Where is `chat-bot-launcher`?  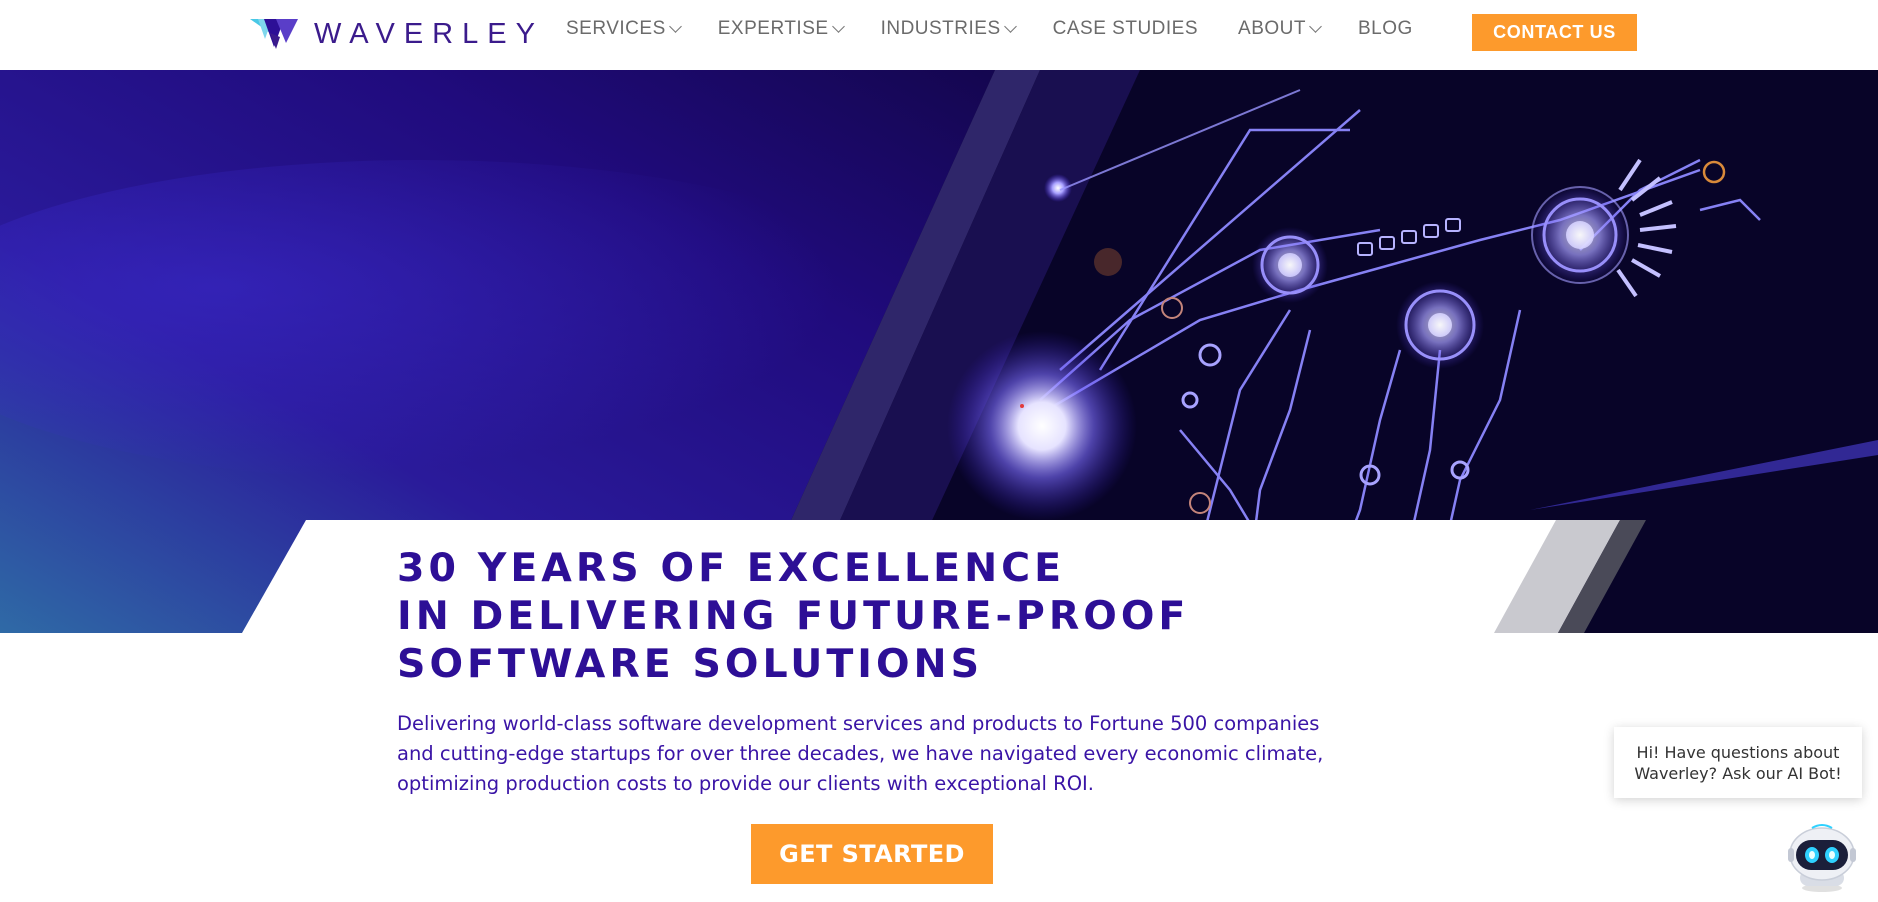 chat-bot-launcher is located at coordinates (1822, 856).